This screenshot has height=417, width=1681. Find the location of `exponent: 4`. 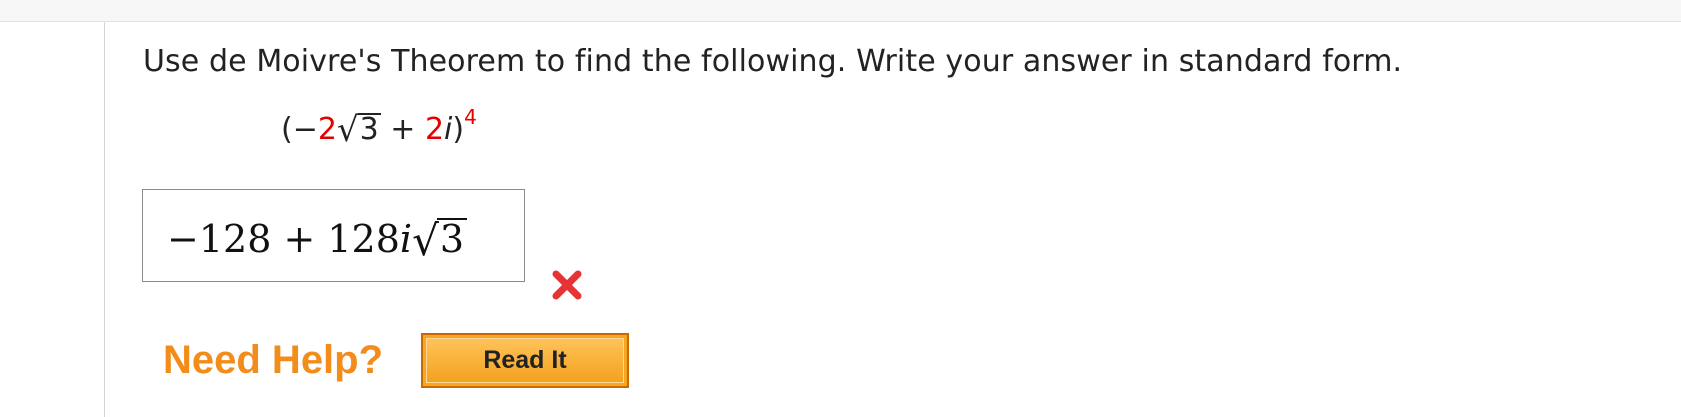

exponent: 4 is located at coordinates (470, 117).